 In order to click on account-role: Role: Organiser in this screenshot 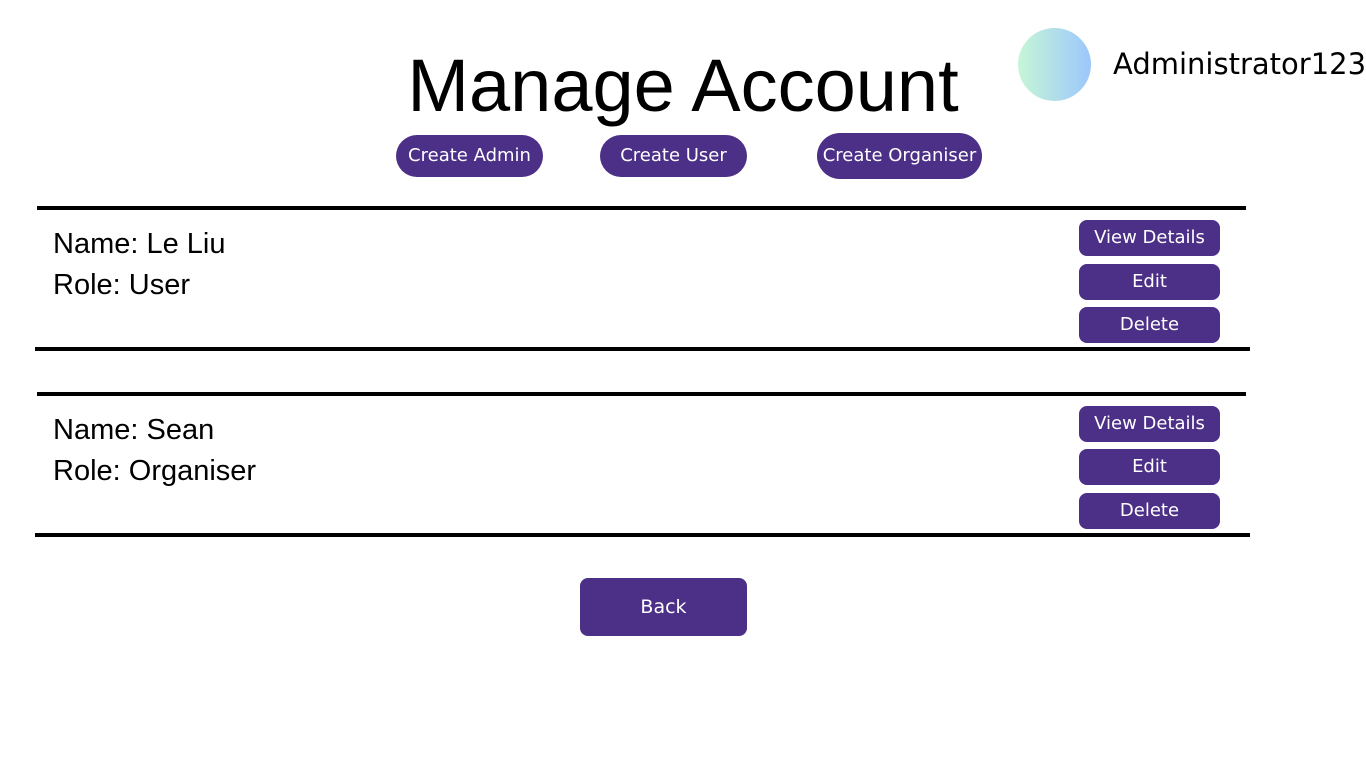, I will do `click(155, 471)`.